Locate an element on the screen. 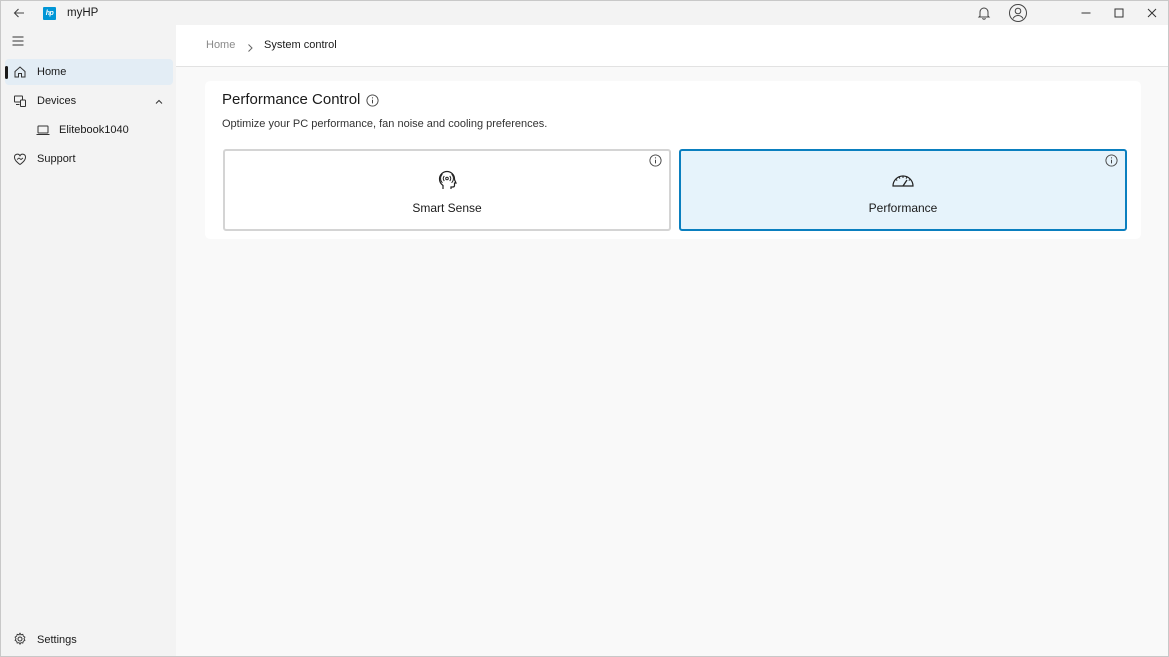 The width and height of the screenshot is (1169, 657). sidebar-item-support: Support is located at coordinates (89, 159).